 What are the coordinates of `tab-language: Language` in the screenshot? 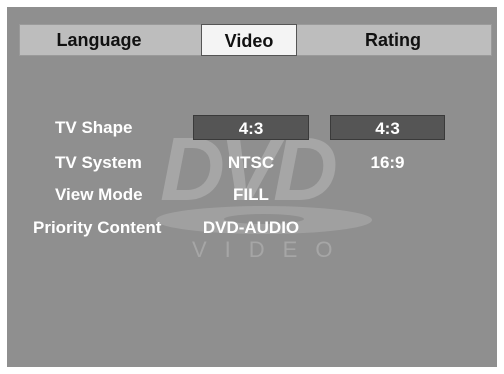 It's located at (99, 40).